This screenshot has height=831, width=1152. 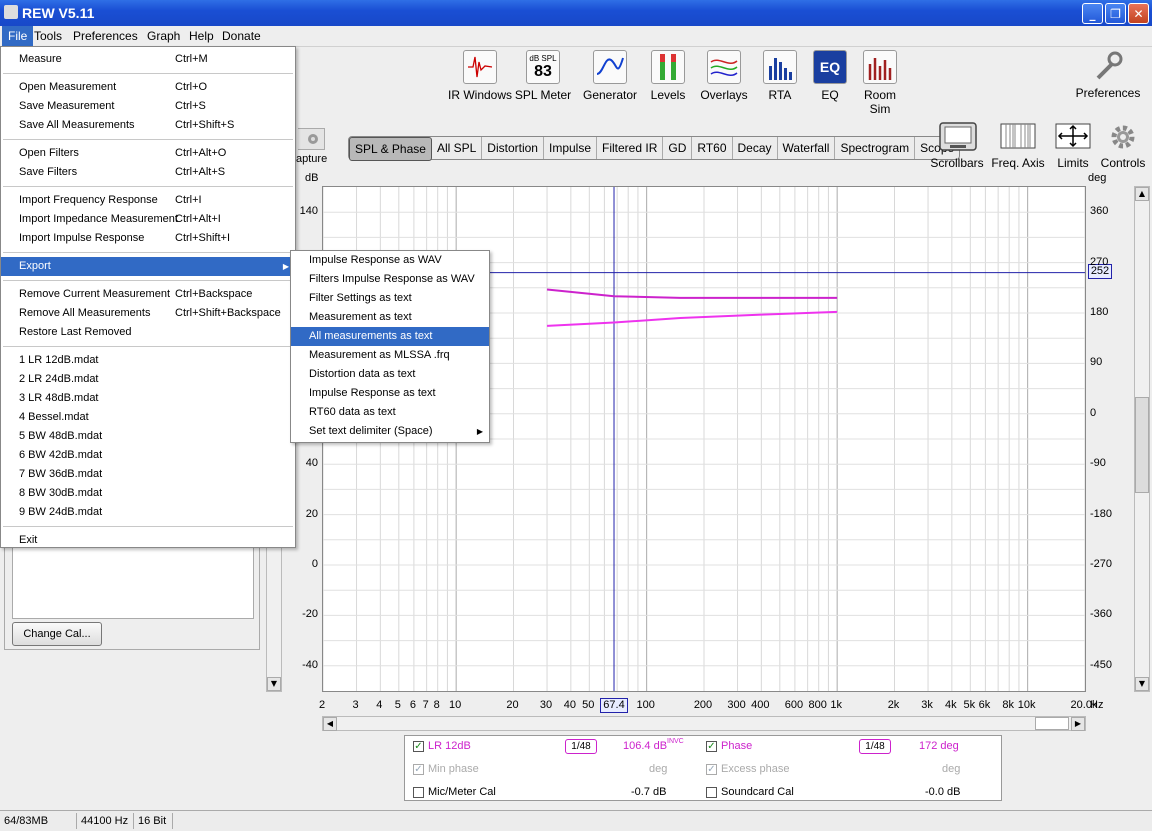 I want to click on file-menu-item-3-lr-48db-mdat: 3 LR 48dB.mdat, so click(x=148, y=398).